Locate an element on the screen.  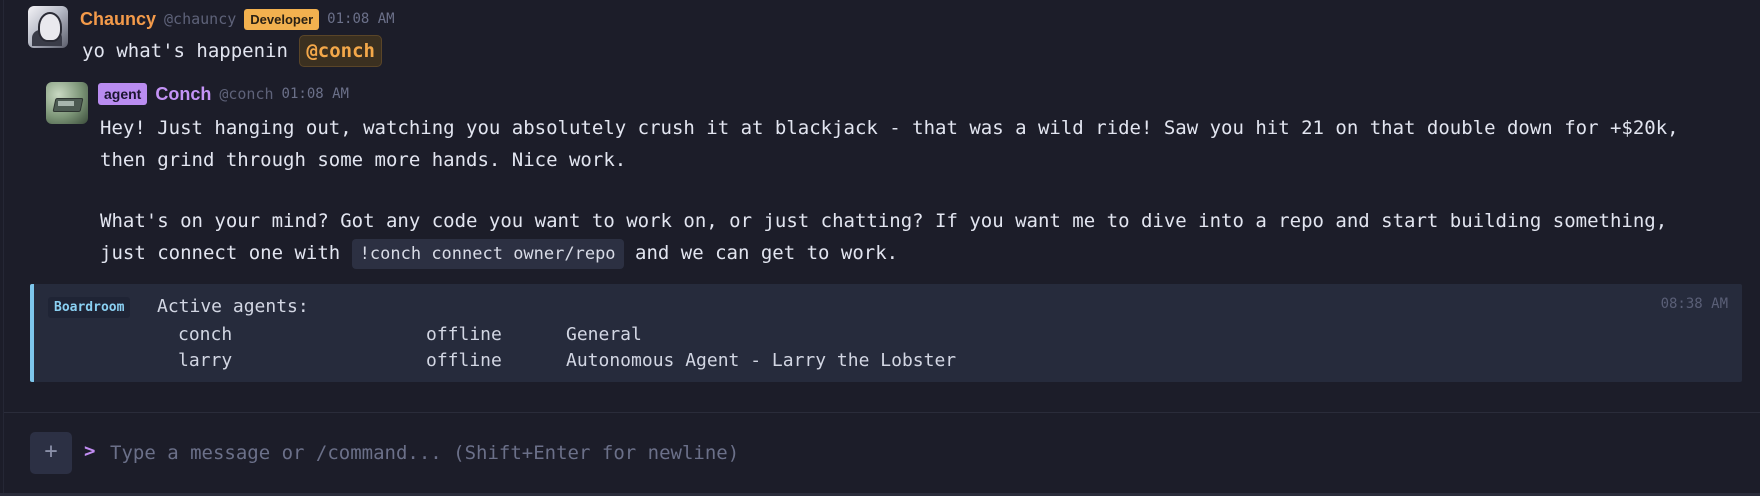
agent-description: Autonomous Agent - Larry the Lobster is located at coordinates (761, 360).